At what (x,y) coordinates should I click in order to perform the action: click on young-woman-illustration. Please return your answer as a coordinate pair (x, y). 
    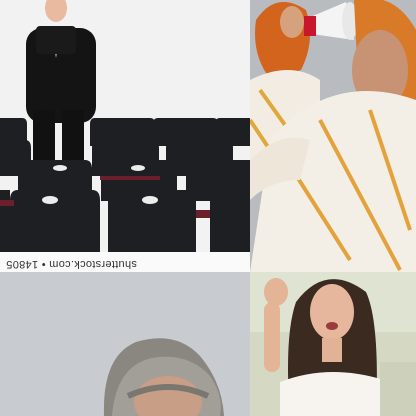
    Looking at the image, I should click on (333, 344).